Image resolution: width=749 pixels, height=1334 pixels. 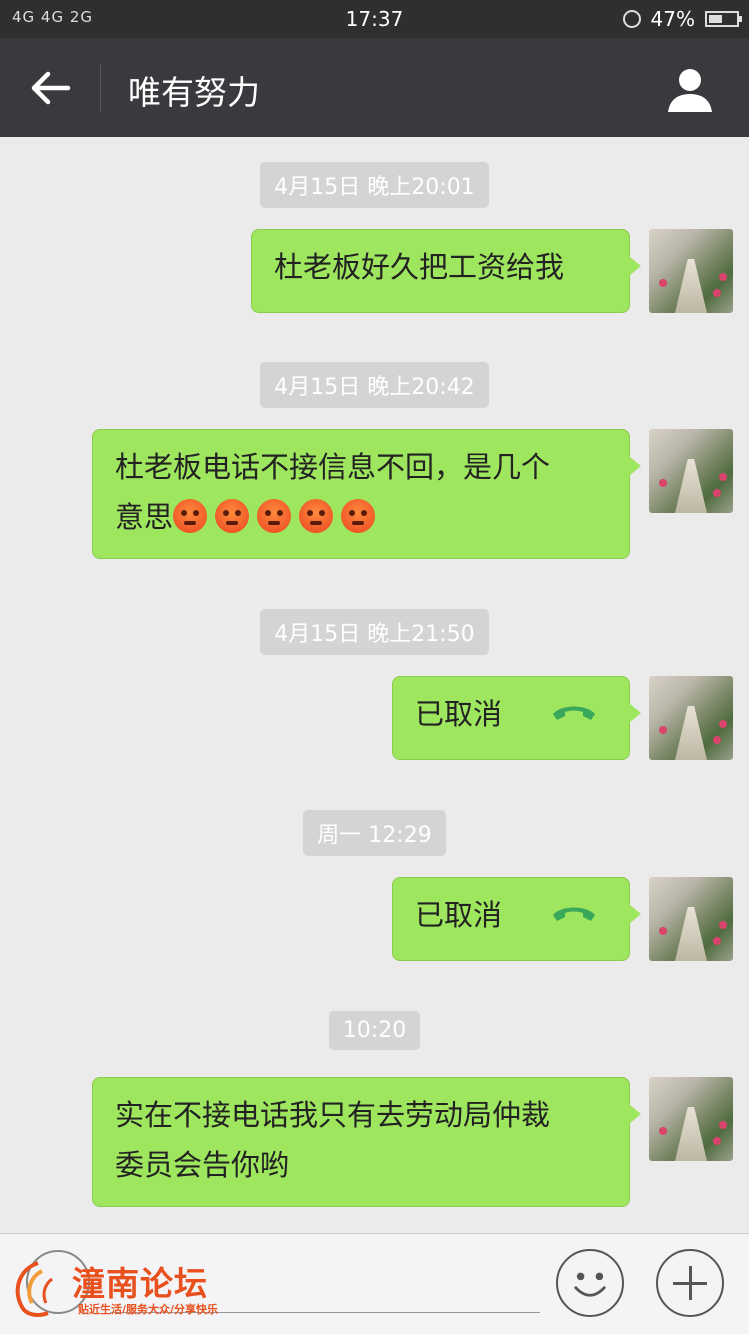 I want to click on message-text: 杜老板电话不接信息不回，是几个, so click(x=333, y=467).